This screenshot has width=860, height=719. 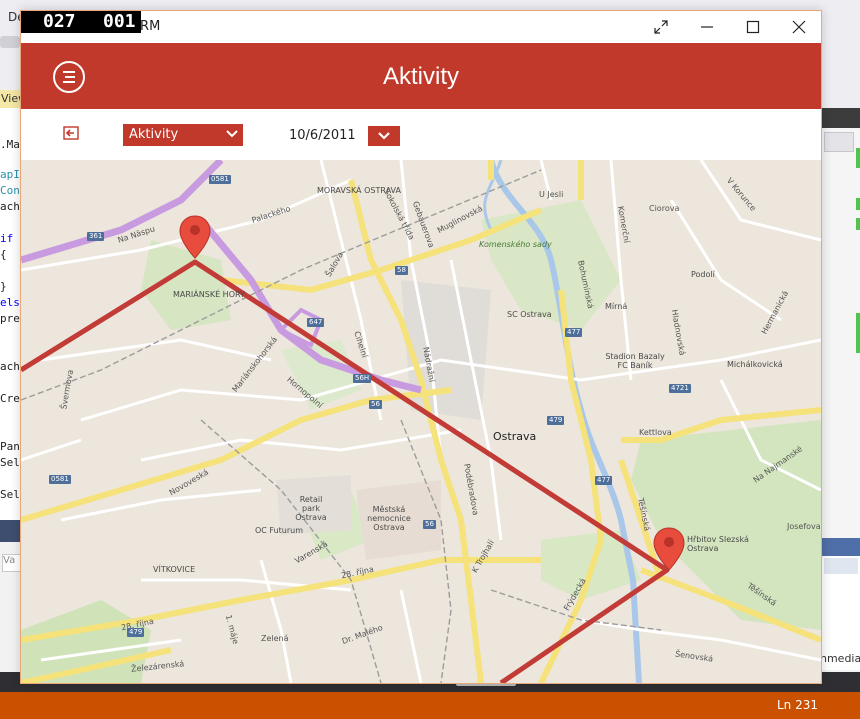 What do you see at coordinates (195, 237) in the screenshot?
I see `start-location-pin-icon` at bounding box center [195, 237].